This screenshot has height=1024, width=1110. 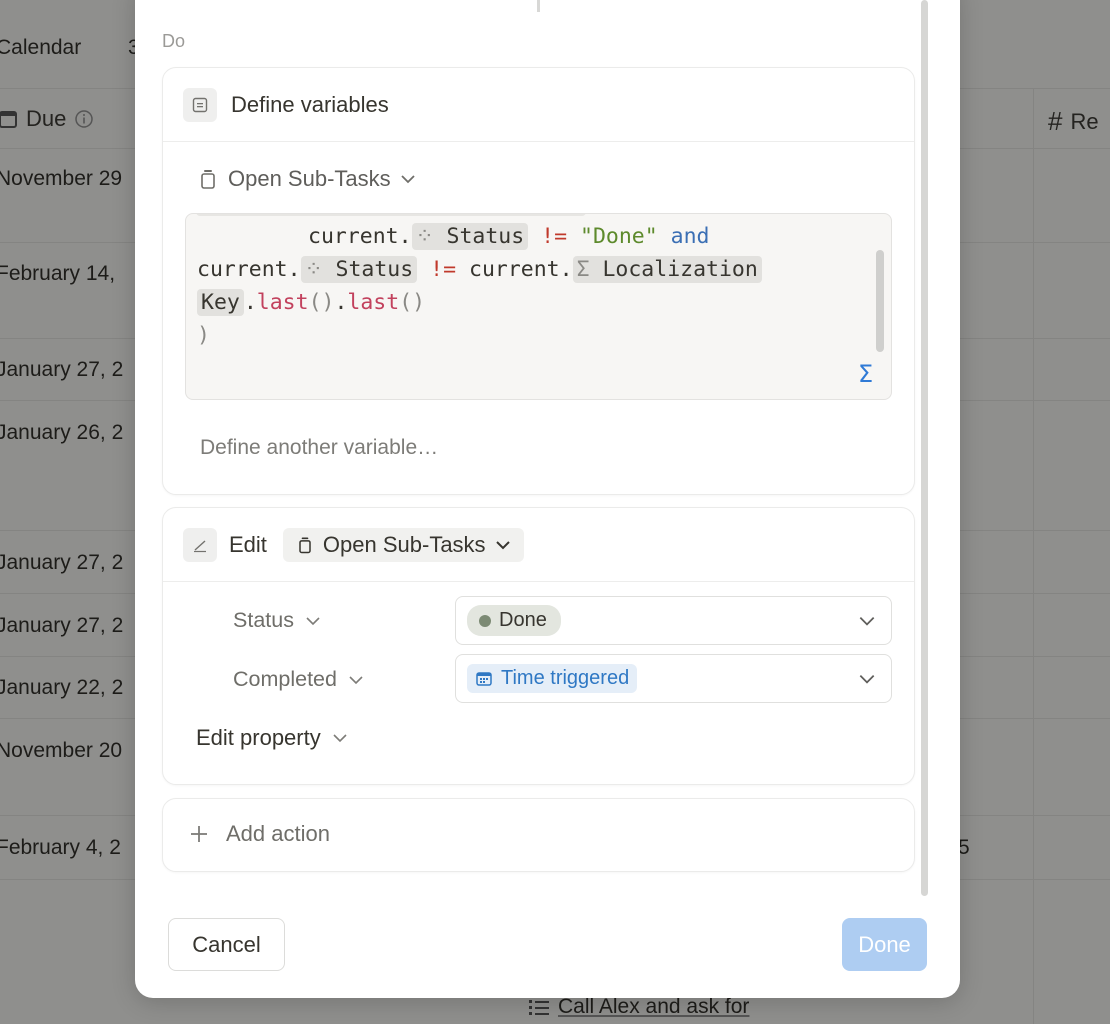 I want to click on pencil-icon, so click(x=200, y=544).